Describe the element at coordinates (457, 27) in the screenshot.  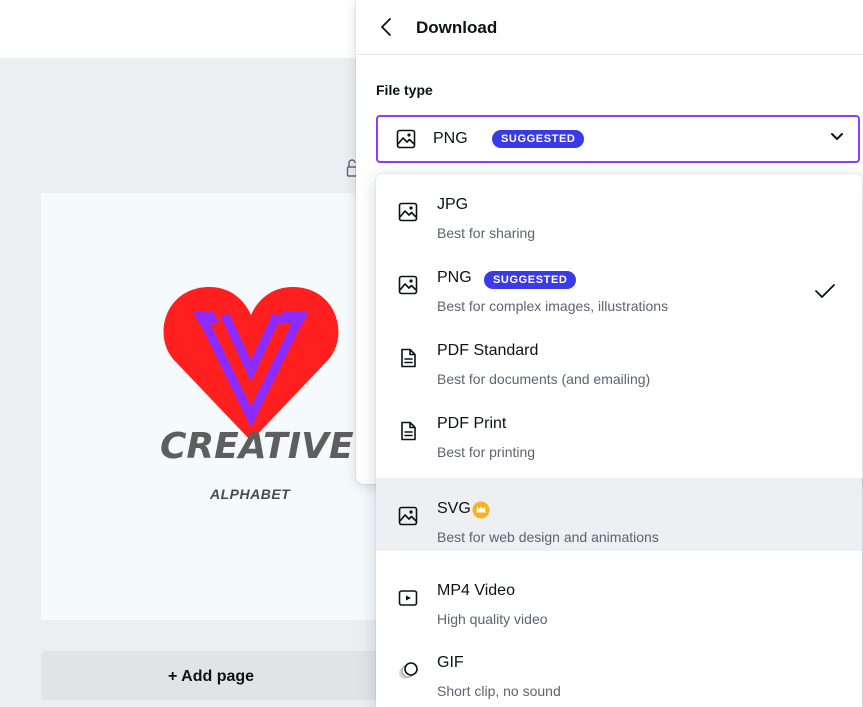
I see `panel-title: Download` at that location.